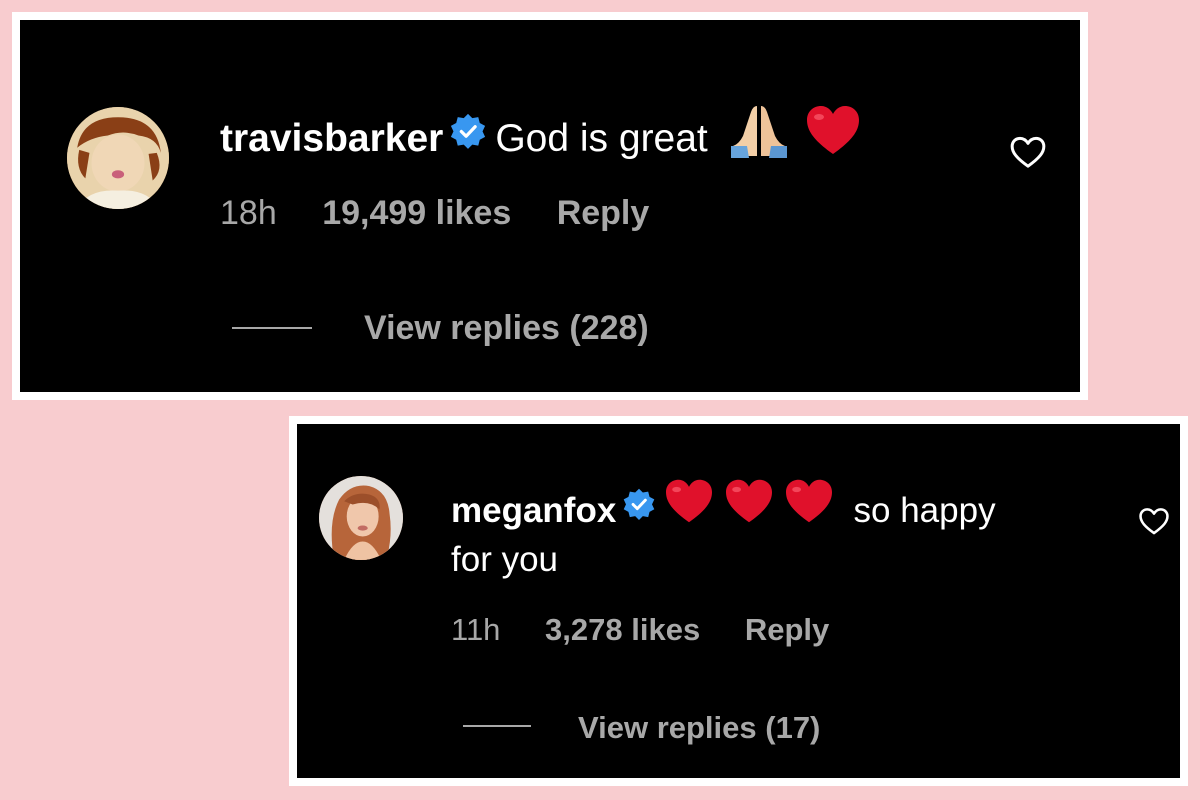 The image size is (1200, 800). Describe the element at coordinates (924, 510) in the screenshot. I see `comment-text: so happy` at that location.